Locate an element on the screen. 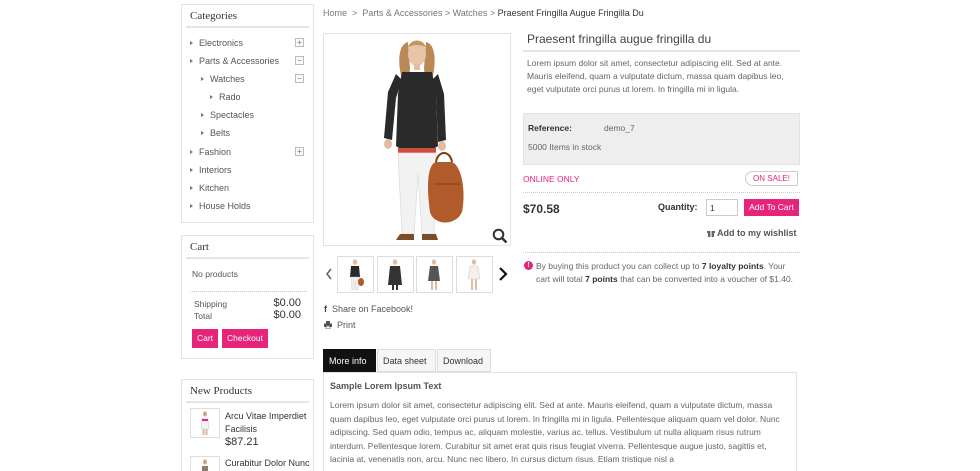 The image size is (980, 471). category-label: Kitchen is located at coordinates (214, 188).